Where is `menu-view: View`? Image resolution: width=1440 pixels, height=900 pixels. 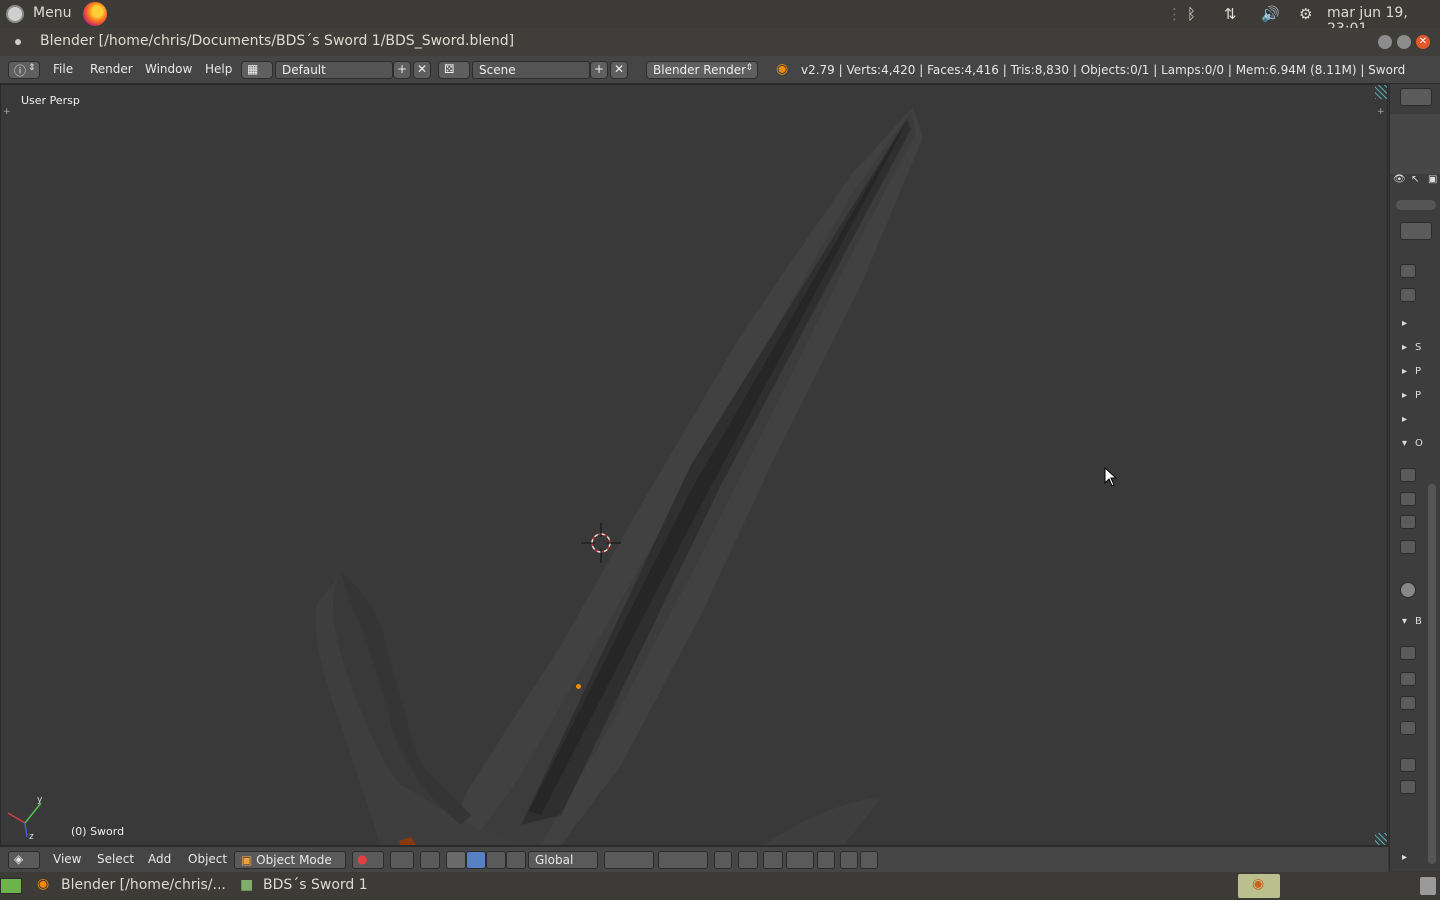 menu-view: View is located at coordinates (67, 859).